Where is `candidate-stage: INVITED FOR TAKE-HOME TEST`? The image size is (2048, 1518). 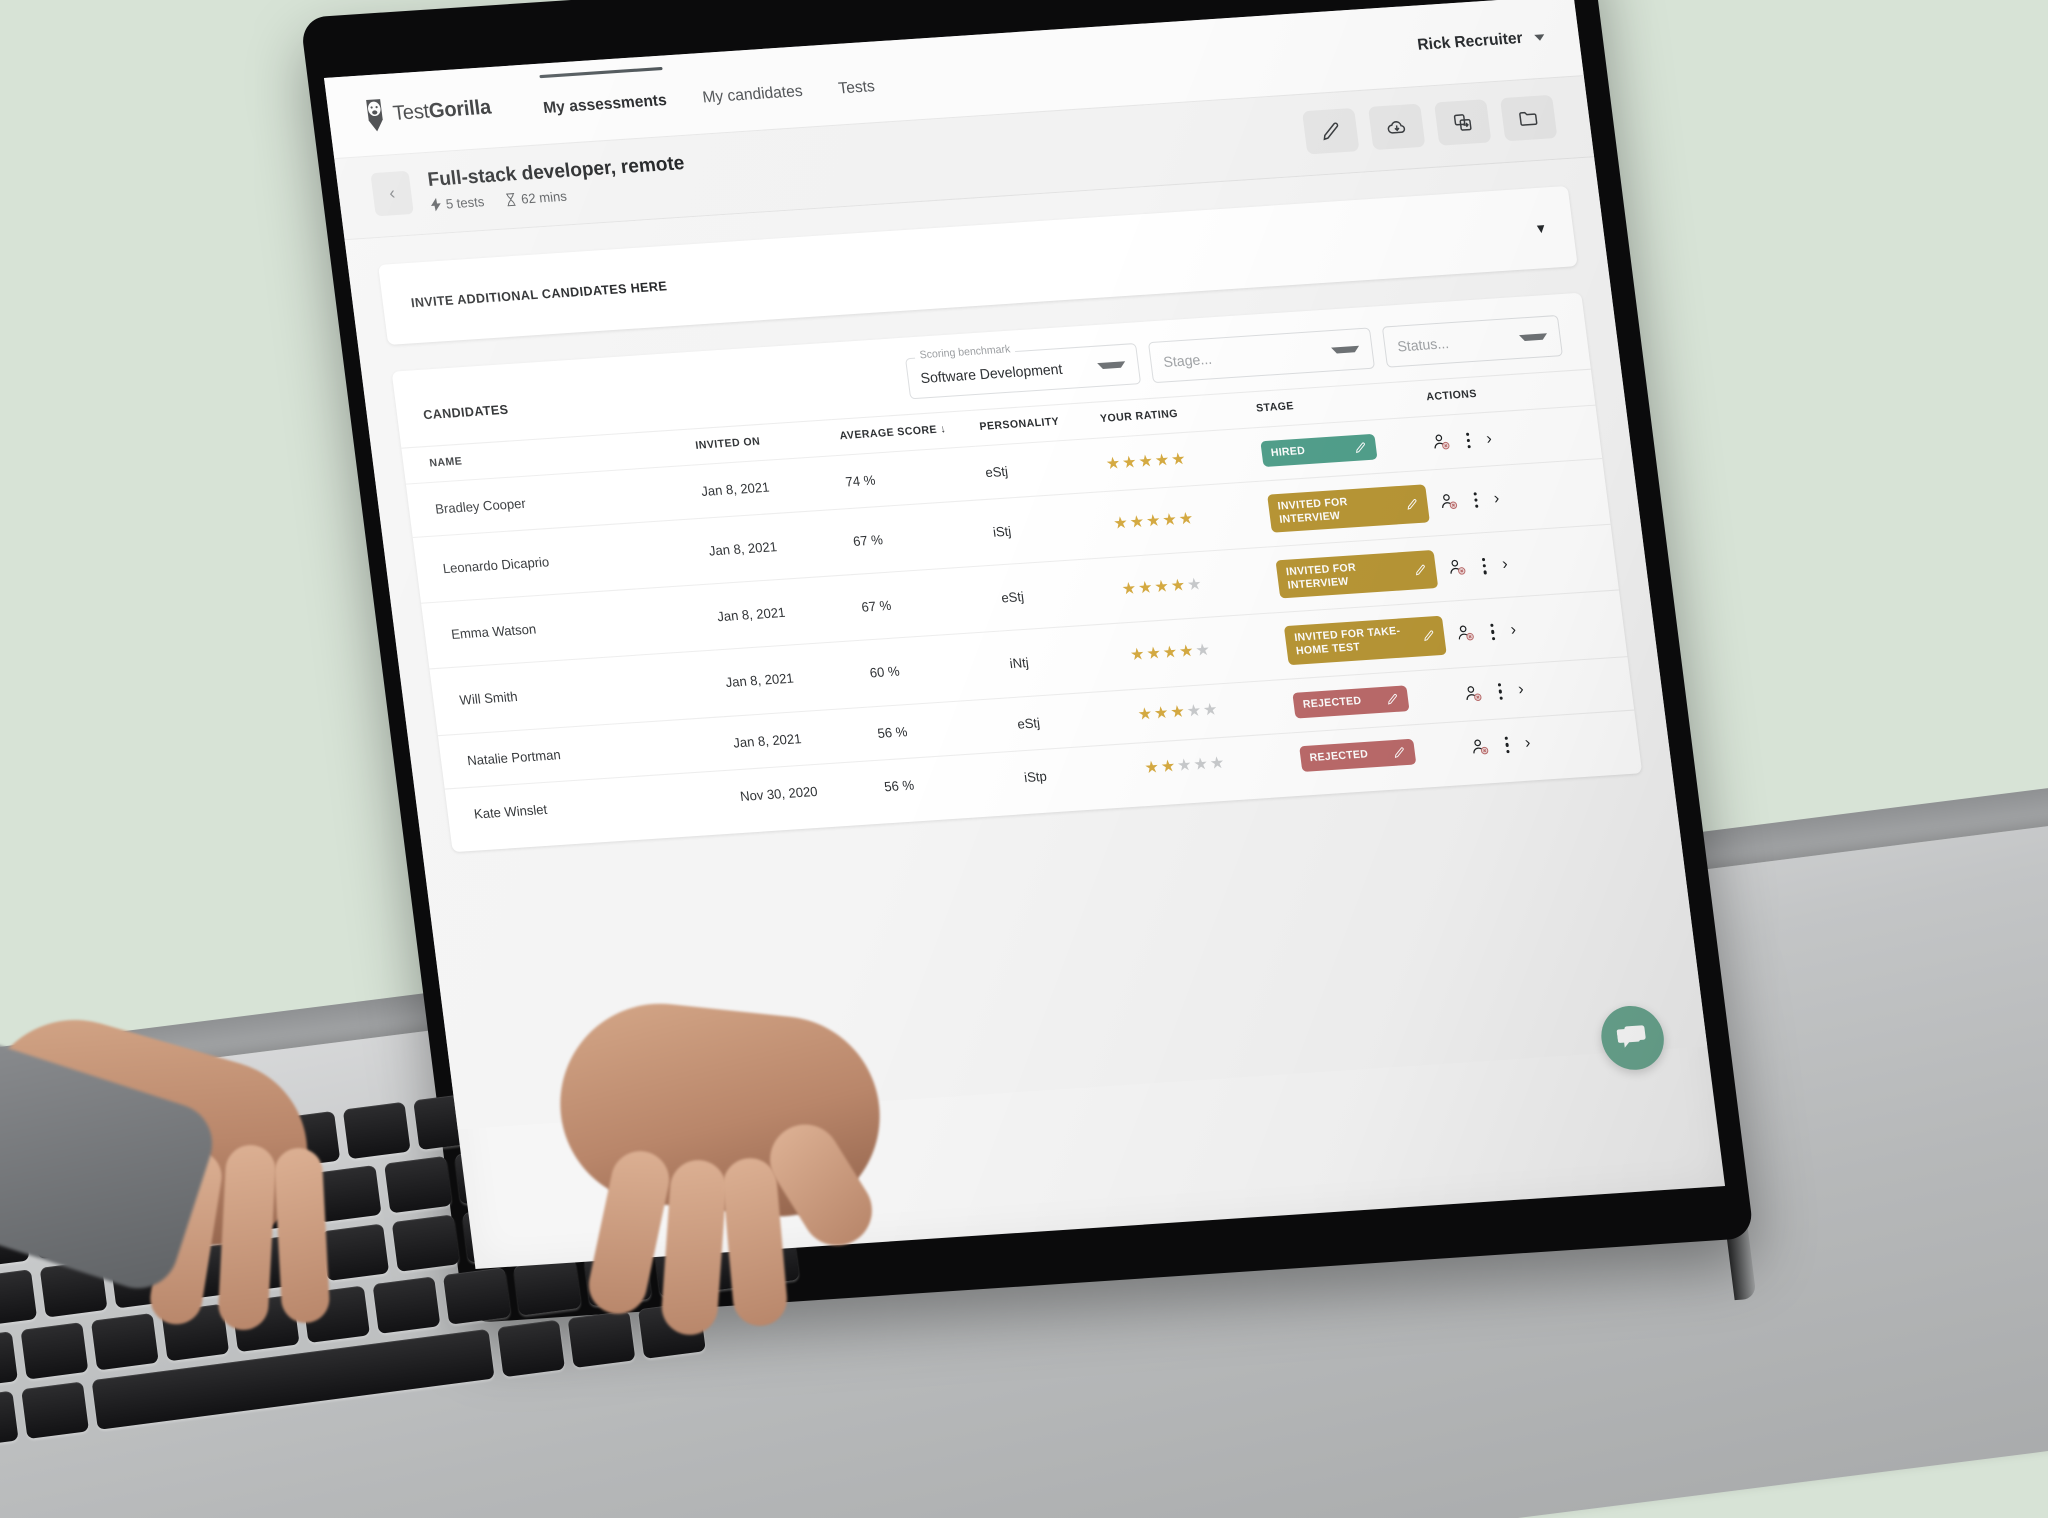
candidate-stage: INVITED FOR TAKE-HOME TEST is located at coordinates (1365, 640).